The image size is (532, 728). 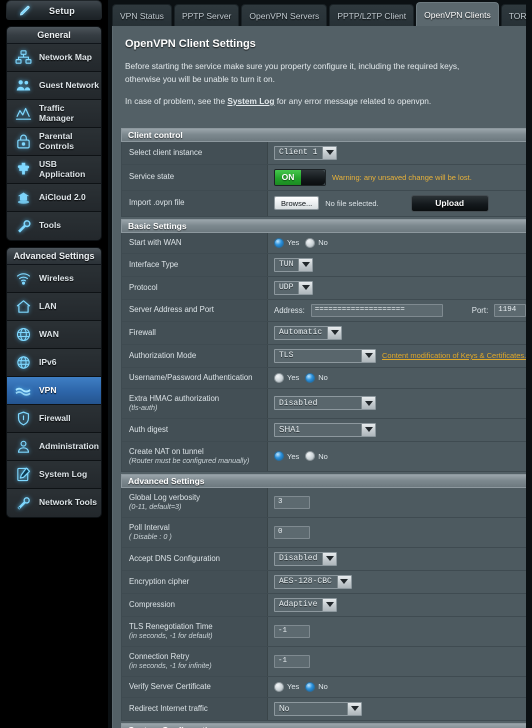 What do you see at coordinates (23, 114) in the screenshot?
I see `traffic-manager-icon` at bounding box center [23, 114].